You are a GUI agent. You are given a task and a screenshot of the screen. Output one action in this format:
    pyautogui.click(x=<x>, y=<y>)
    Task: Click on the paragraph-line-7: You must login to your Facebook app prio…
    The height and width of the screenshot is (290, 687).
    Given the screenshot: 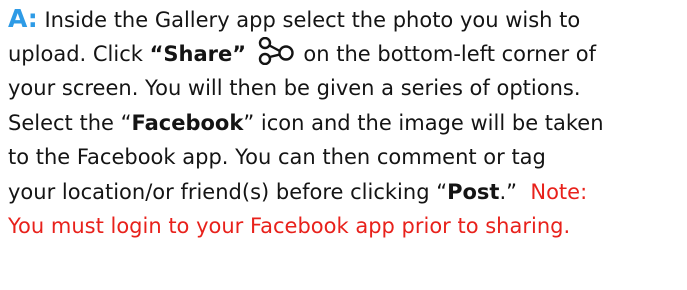 What is the action you would take?
    pyautogui.click(x=343, y=226)
    